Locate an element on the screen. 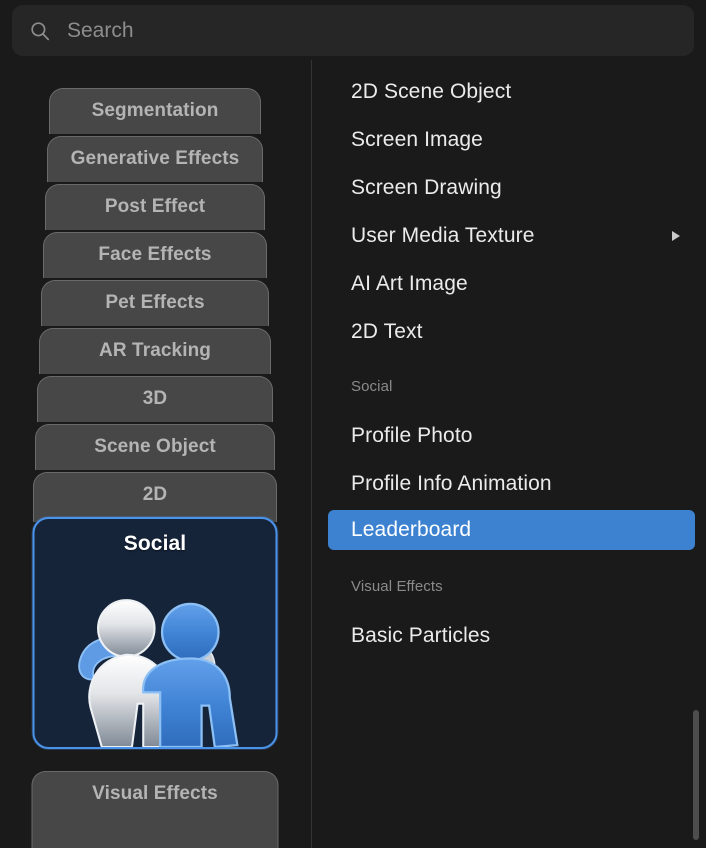  sidebar-card-plate: Pet Effects is located at coordinates (155, 303).